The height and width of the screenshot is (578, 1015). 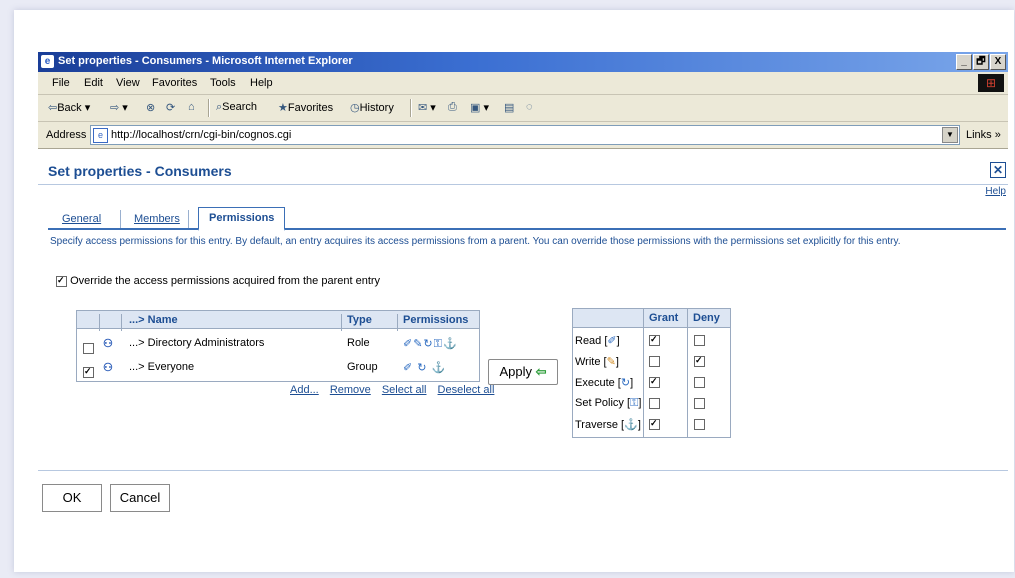 I want to click on search-button: ⌕Search, so click(x=236, y=107).